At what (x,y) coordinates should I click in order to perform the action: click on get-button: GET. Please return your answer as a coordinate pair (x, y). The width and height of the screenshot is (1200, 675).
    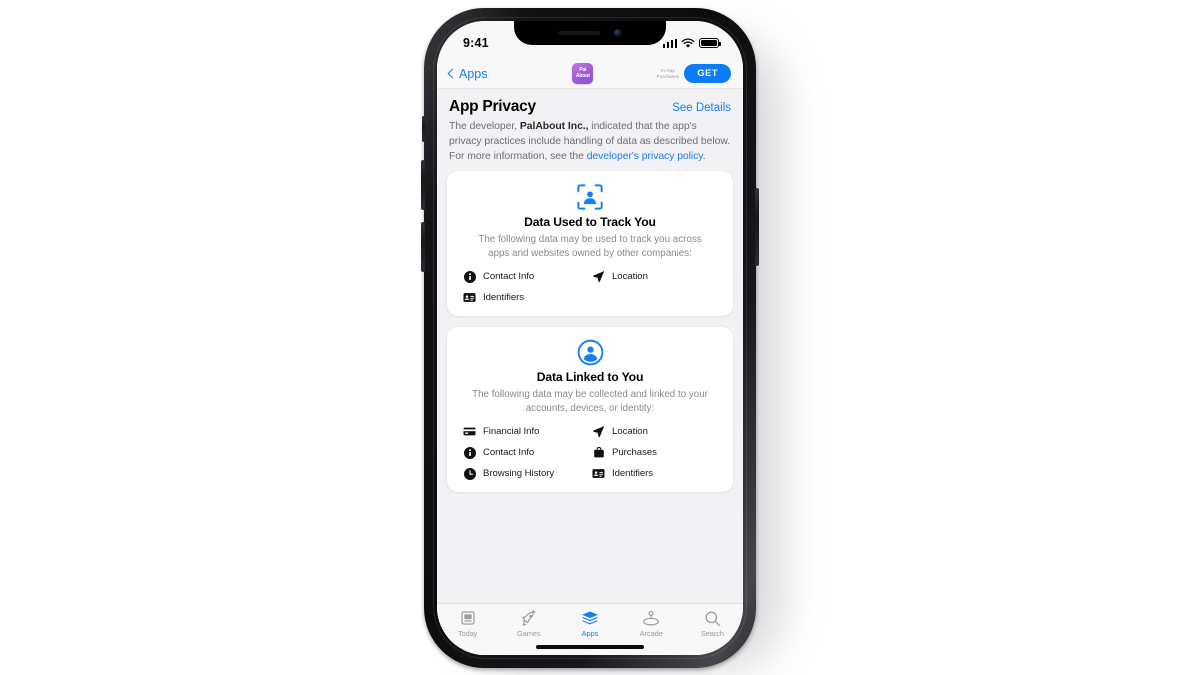
    Looking at the image, I should click on (707, 73).